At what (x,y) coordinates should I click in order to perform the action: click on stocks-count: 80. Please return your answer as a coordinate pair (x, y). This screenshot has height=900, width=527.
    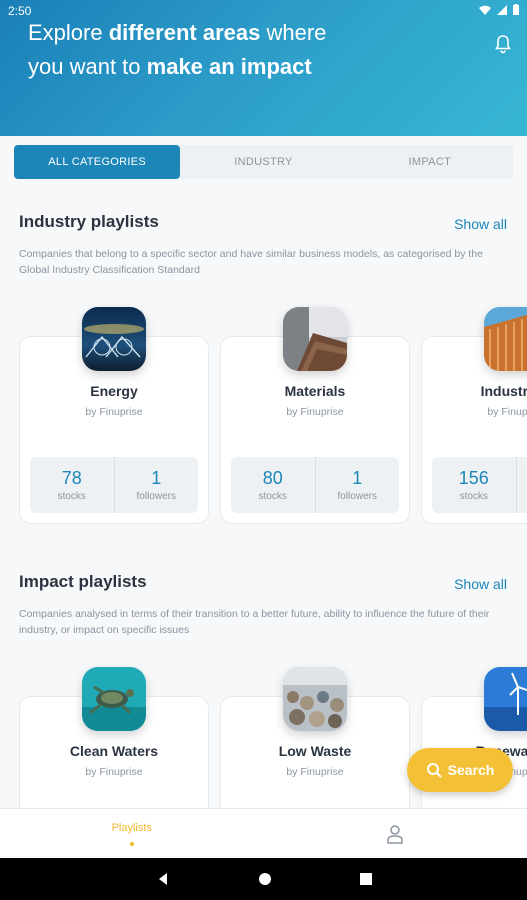
    Looking at the image, I should click on (272, 478).